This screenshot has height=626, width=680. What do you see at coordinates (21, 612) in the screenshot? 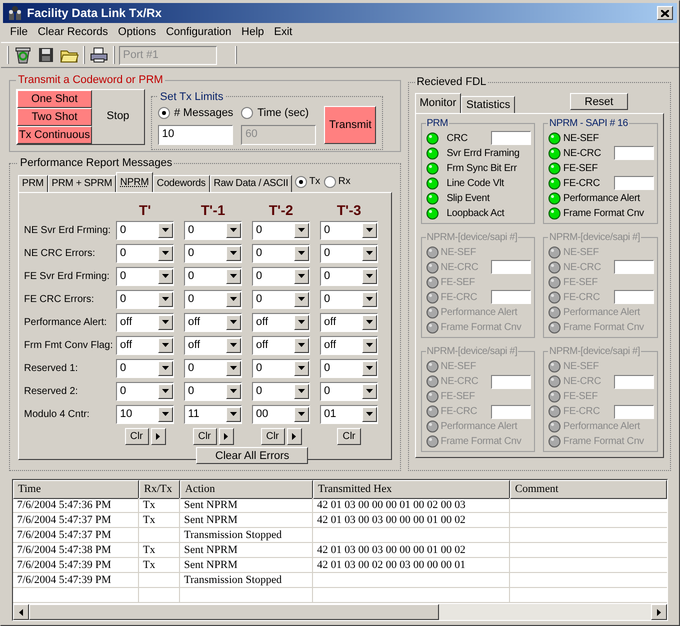
I see `scroll-left-icon` at bounding box center [21, 612].